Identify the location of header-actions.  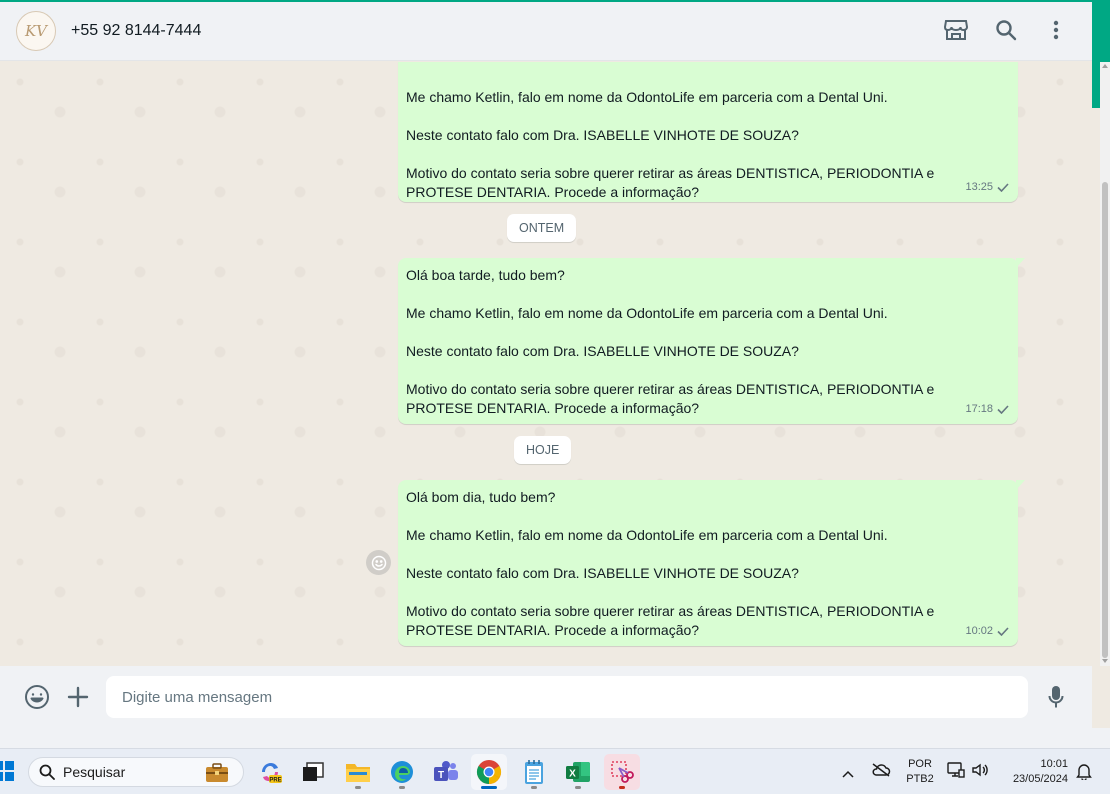
(1006, 30).